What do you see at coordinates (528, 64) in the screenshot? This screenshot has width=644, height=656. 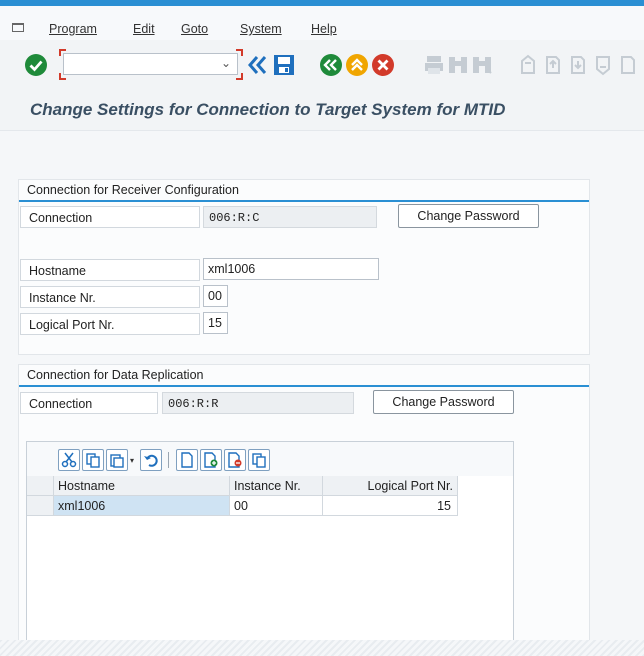 I see `first-page-icon` at bounding box center [528, 64].